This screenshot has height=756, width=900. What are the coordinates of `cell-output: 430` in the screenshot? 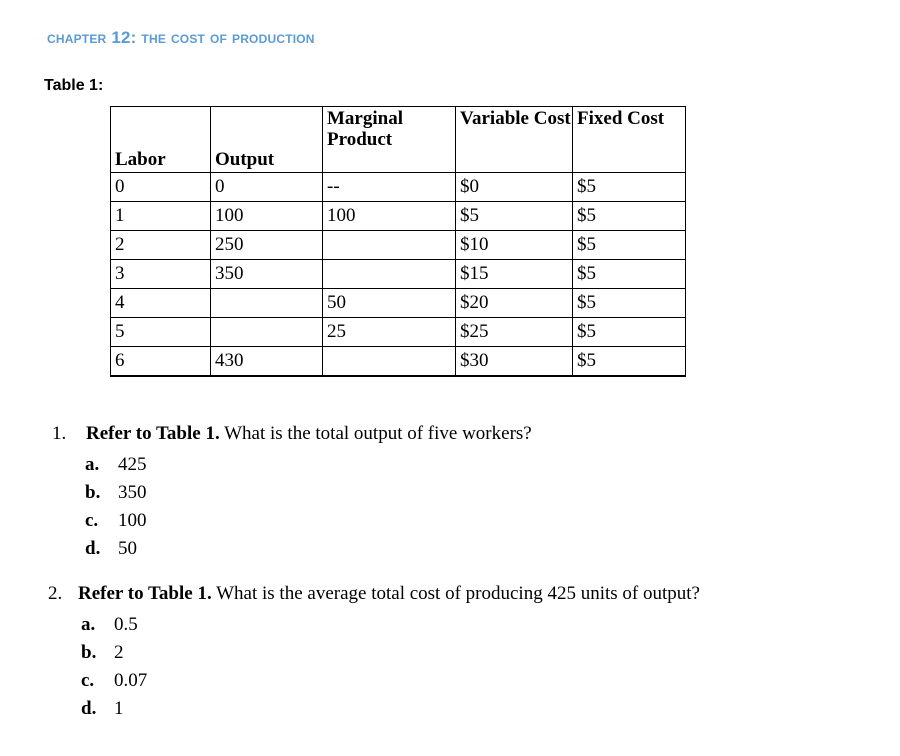 It's located at (266, 361).